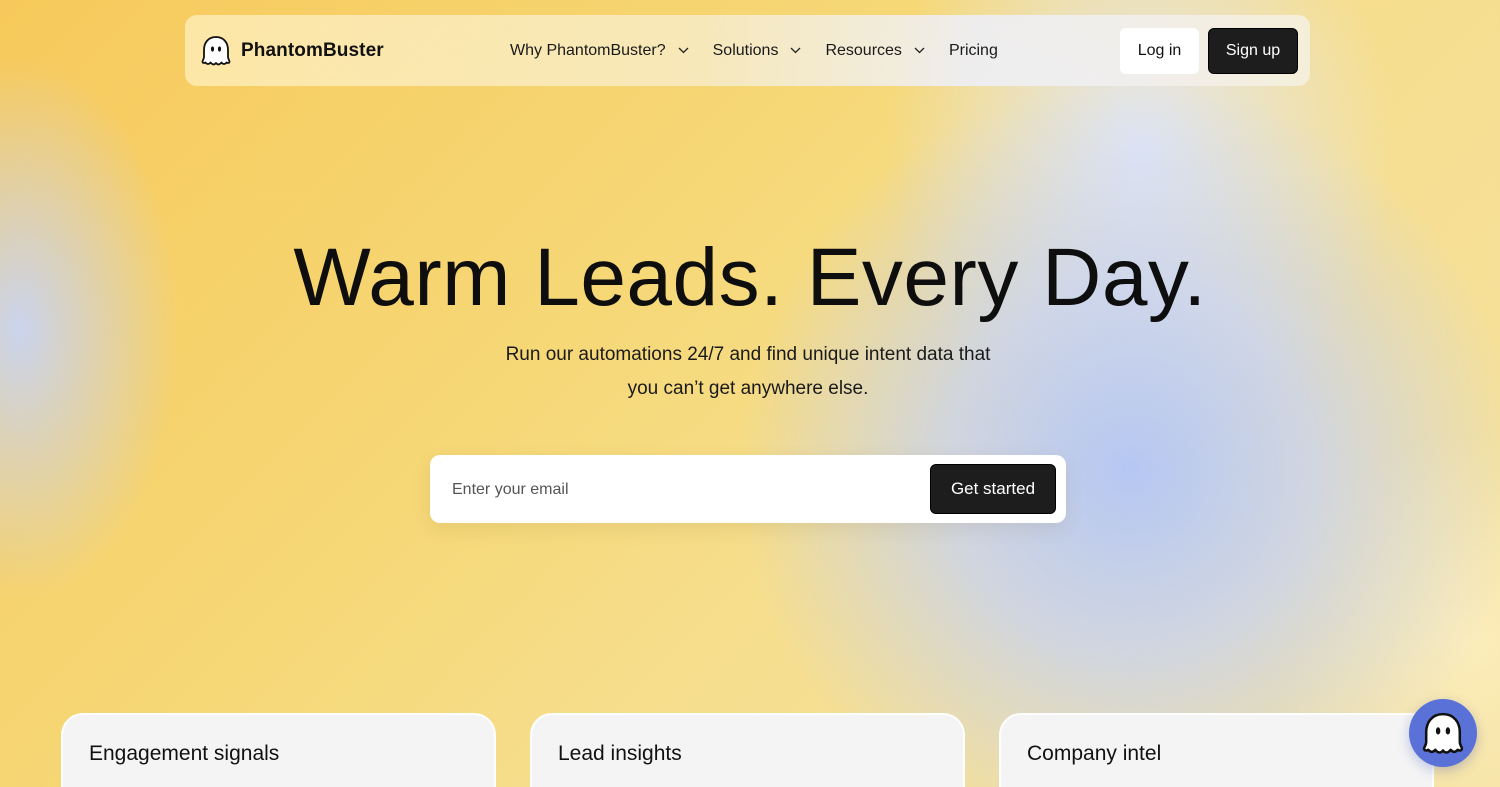 The image size is (1500, 787). Describe the element at coordinates (620, 753) in the screenshot. I see `card-title: Lead insights` at that location.